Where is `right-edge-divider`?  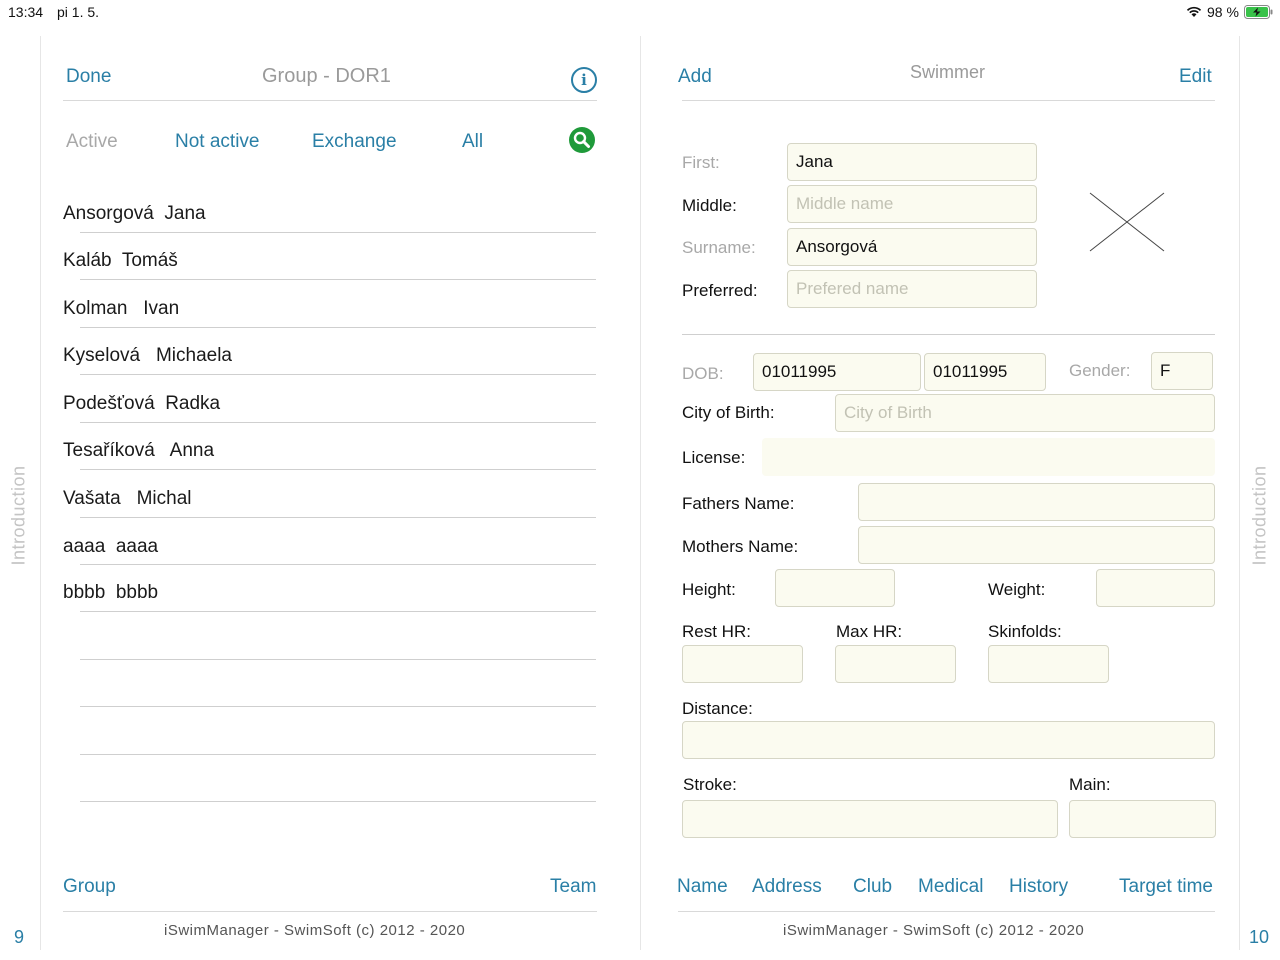
right-edge-divider is located at coordinates (1239, 493).